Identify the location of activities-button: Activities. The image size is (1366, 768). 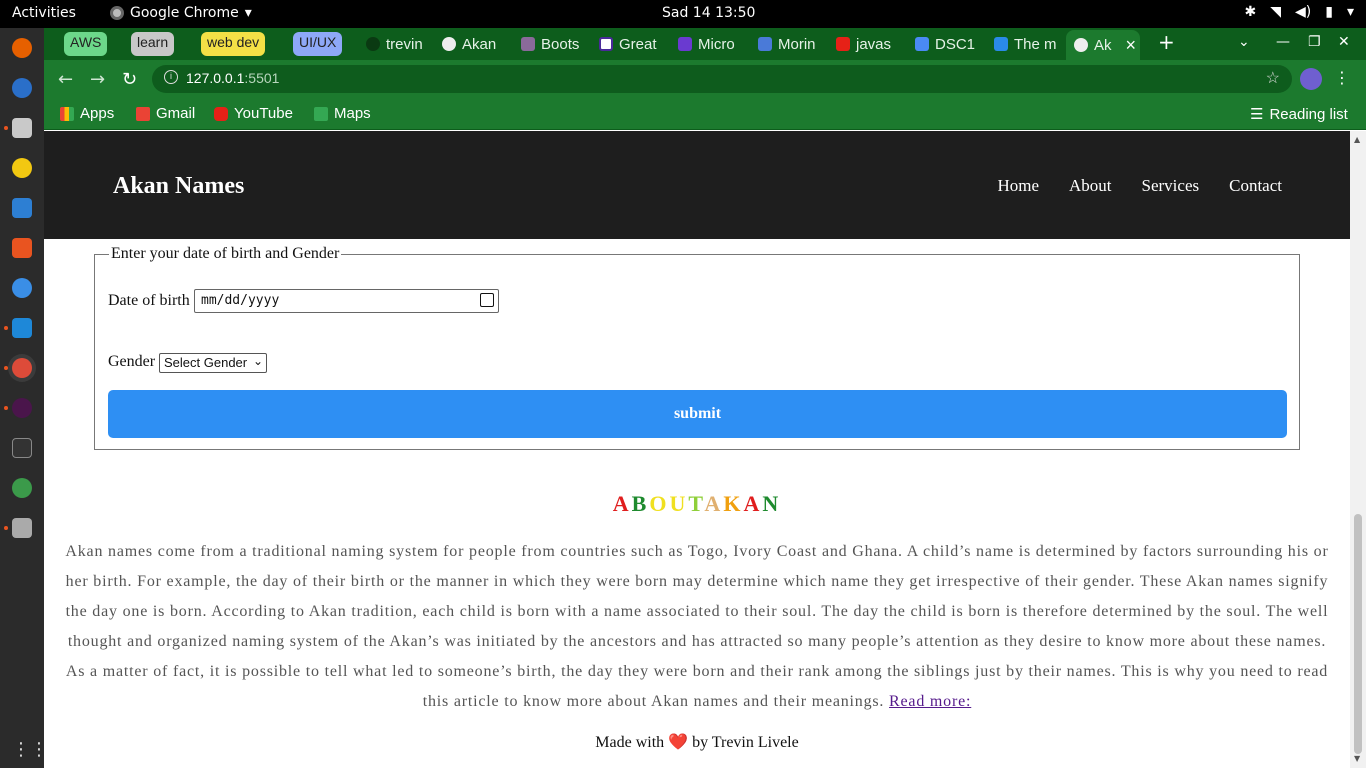
(44, 13).